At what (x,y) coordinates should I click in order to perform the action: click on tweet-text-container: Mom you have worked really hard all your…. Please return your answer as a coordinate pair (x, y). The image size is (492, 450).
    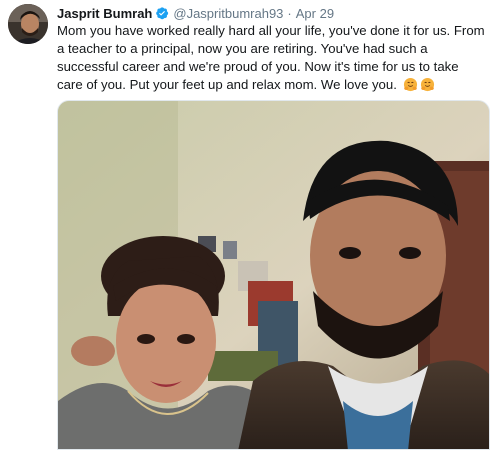
    Looking at the image, I should click on (272, 58).